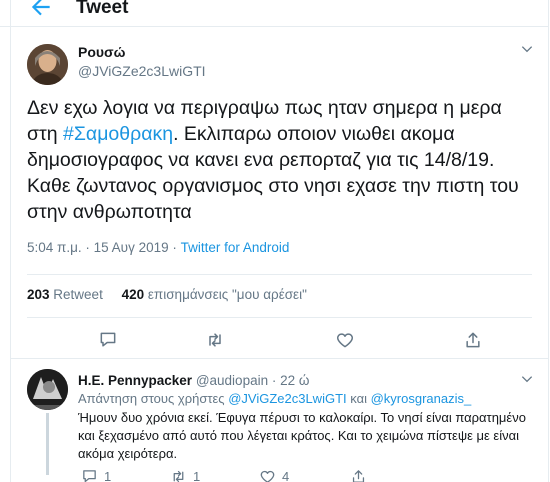 Image resolution: width=550 pixels, height=482 pixels. Describe the element at coordinates (133, 294) in the screenshot. I see `likes-count: 420` at that location.